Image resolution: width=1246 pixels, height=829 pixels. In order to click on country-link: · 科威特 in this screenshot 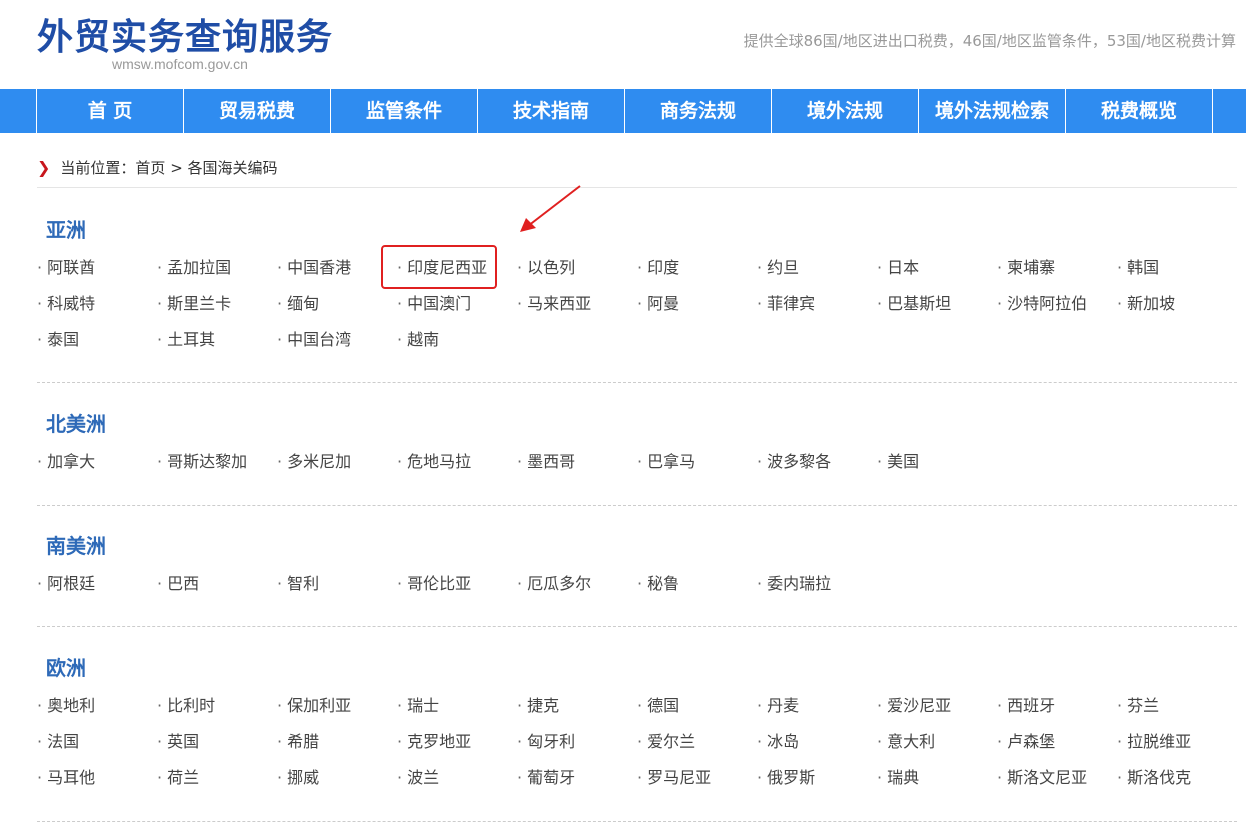, I will do `click(97, 312)`.